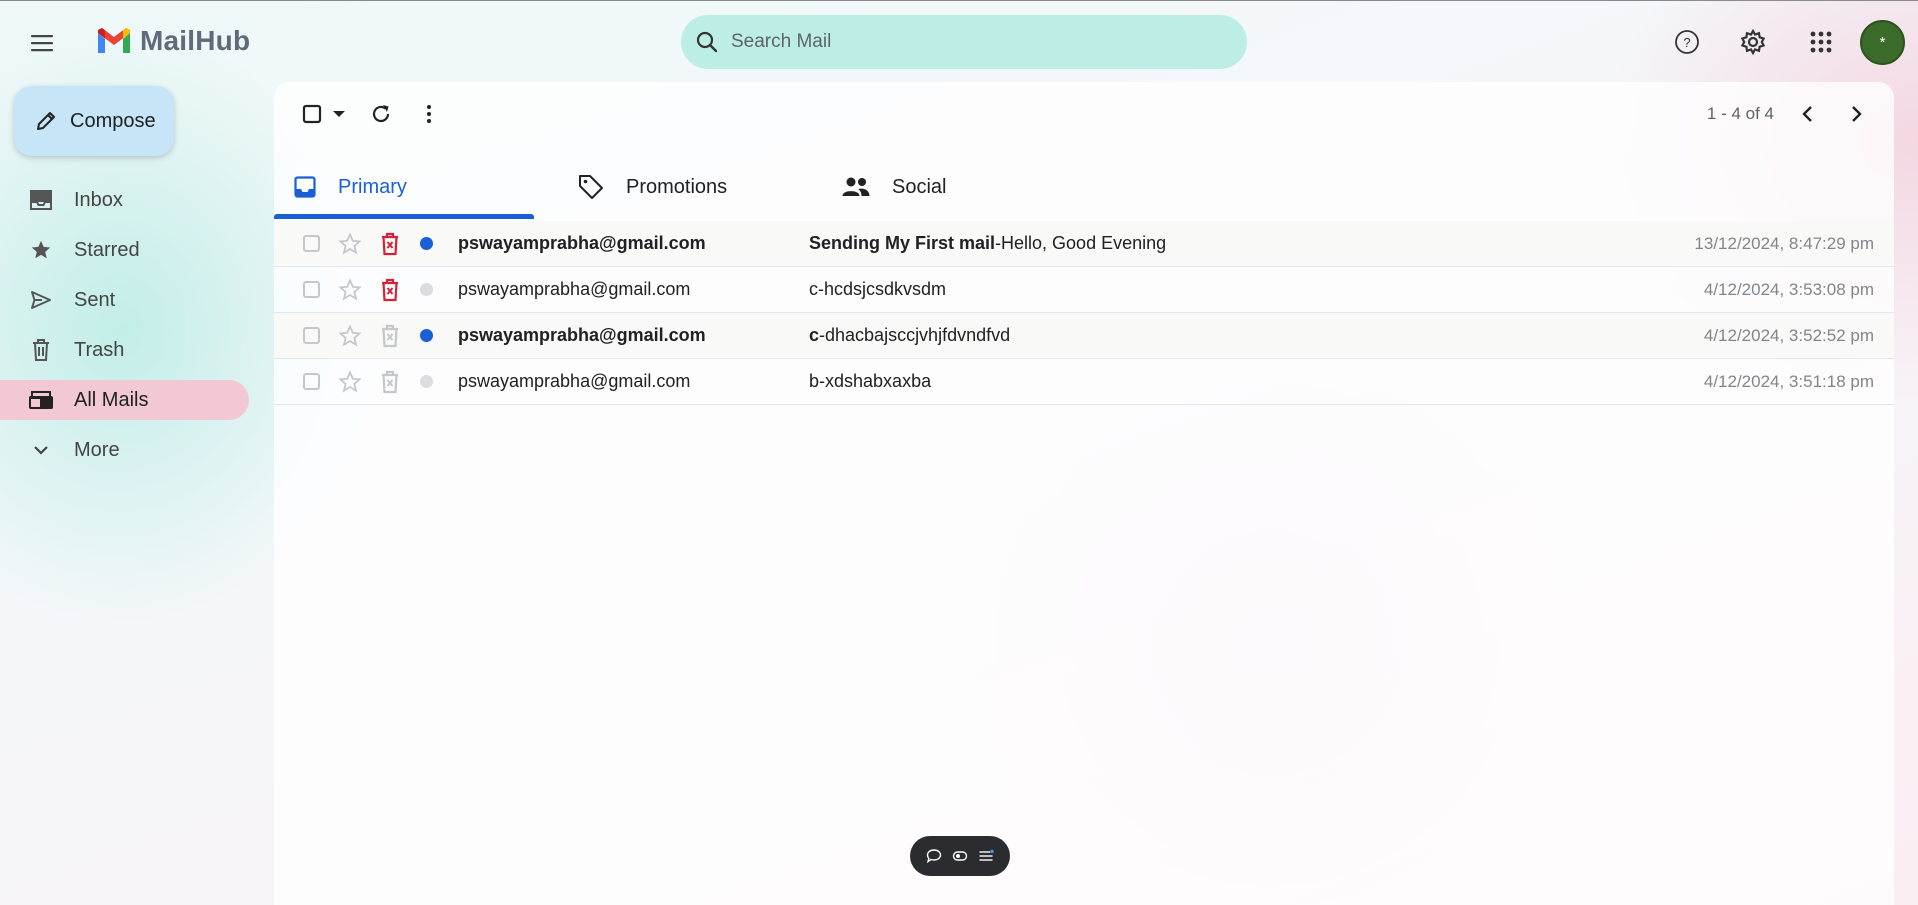 The image size is (1918, 905). I want to click on help-button: ?, so click(1687, 42).